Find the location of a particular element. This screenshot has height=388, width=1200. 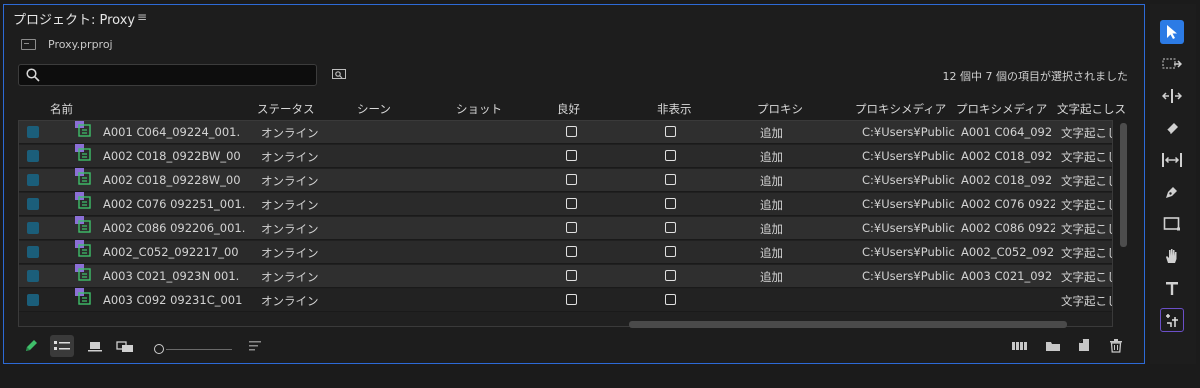

ripple-edit-icon is located at coordinates (1172, 96).